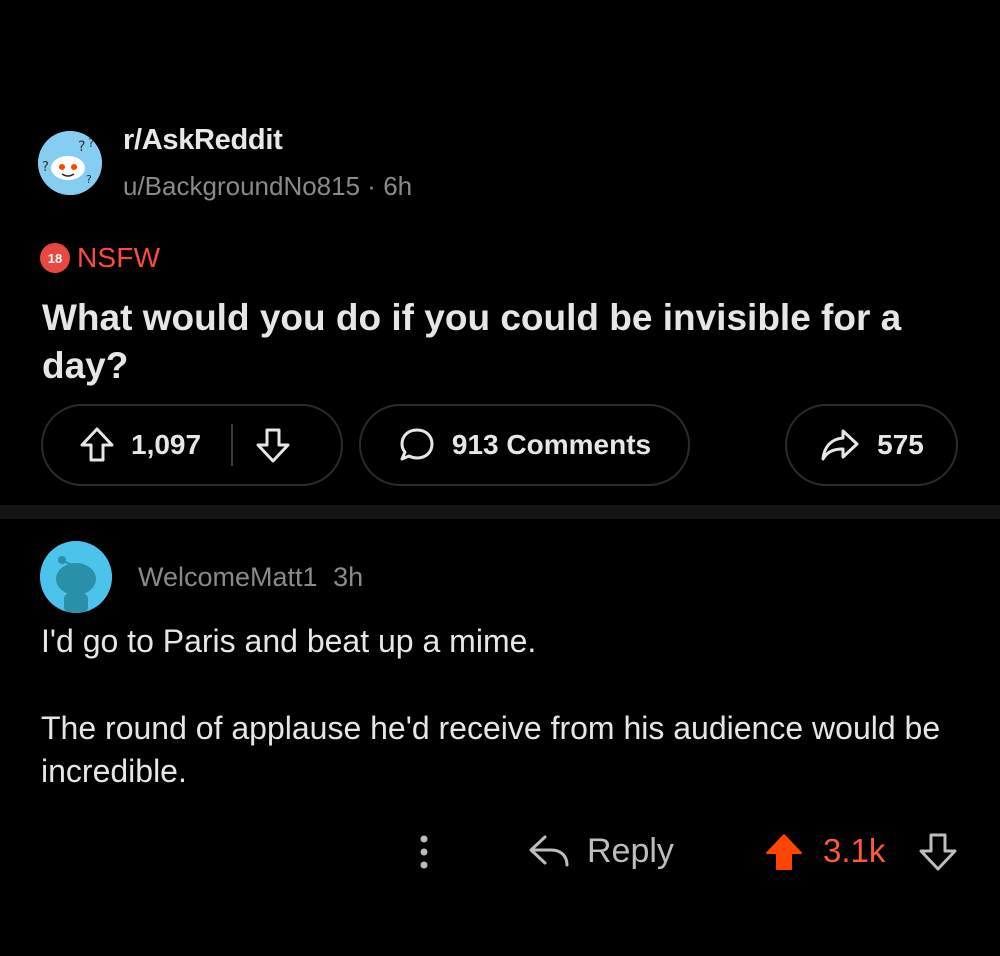 Image resolution: width=1000 pixels, height=956 pixels. I want to click on comments-button: 913 Comments, so click(524, 445).